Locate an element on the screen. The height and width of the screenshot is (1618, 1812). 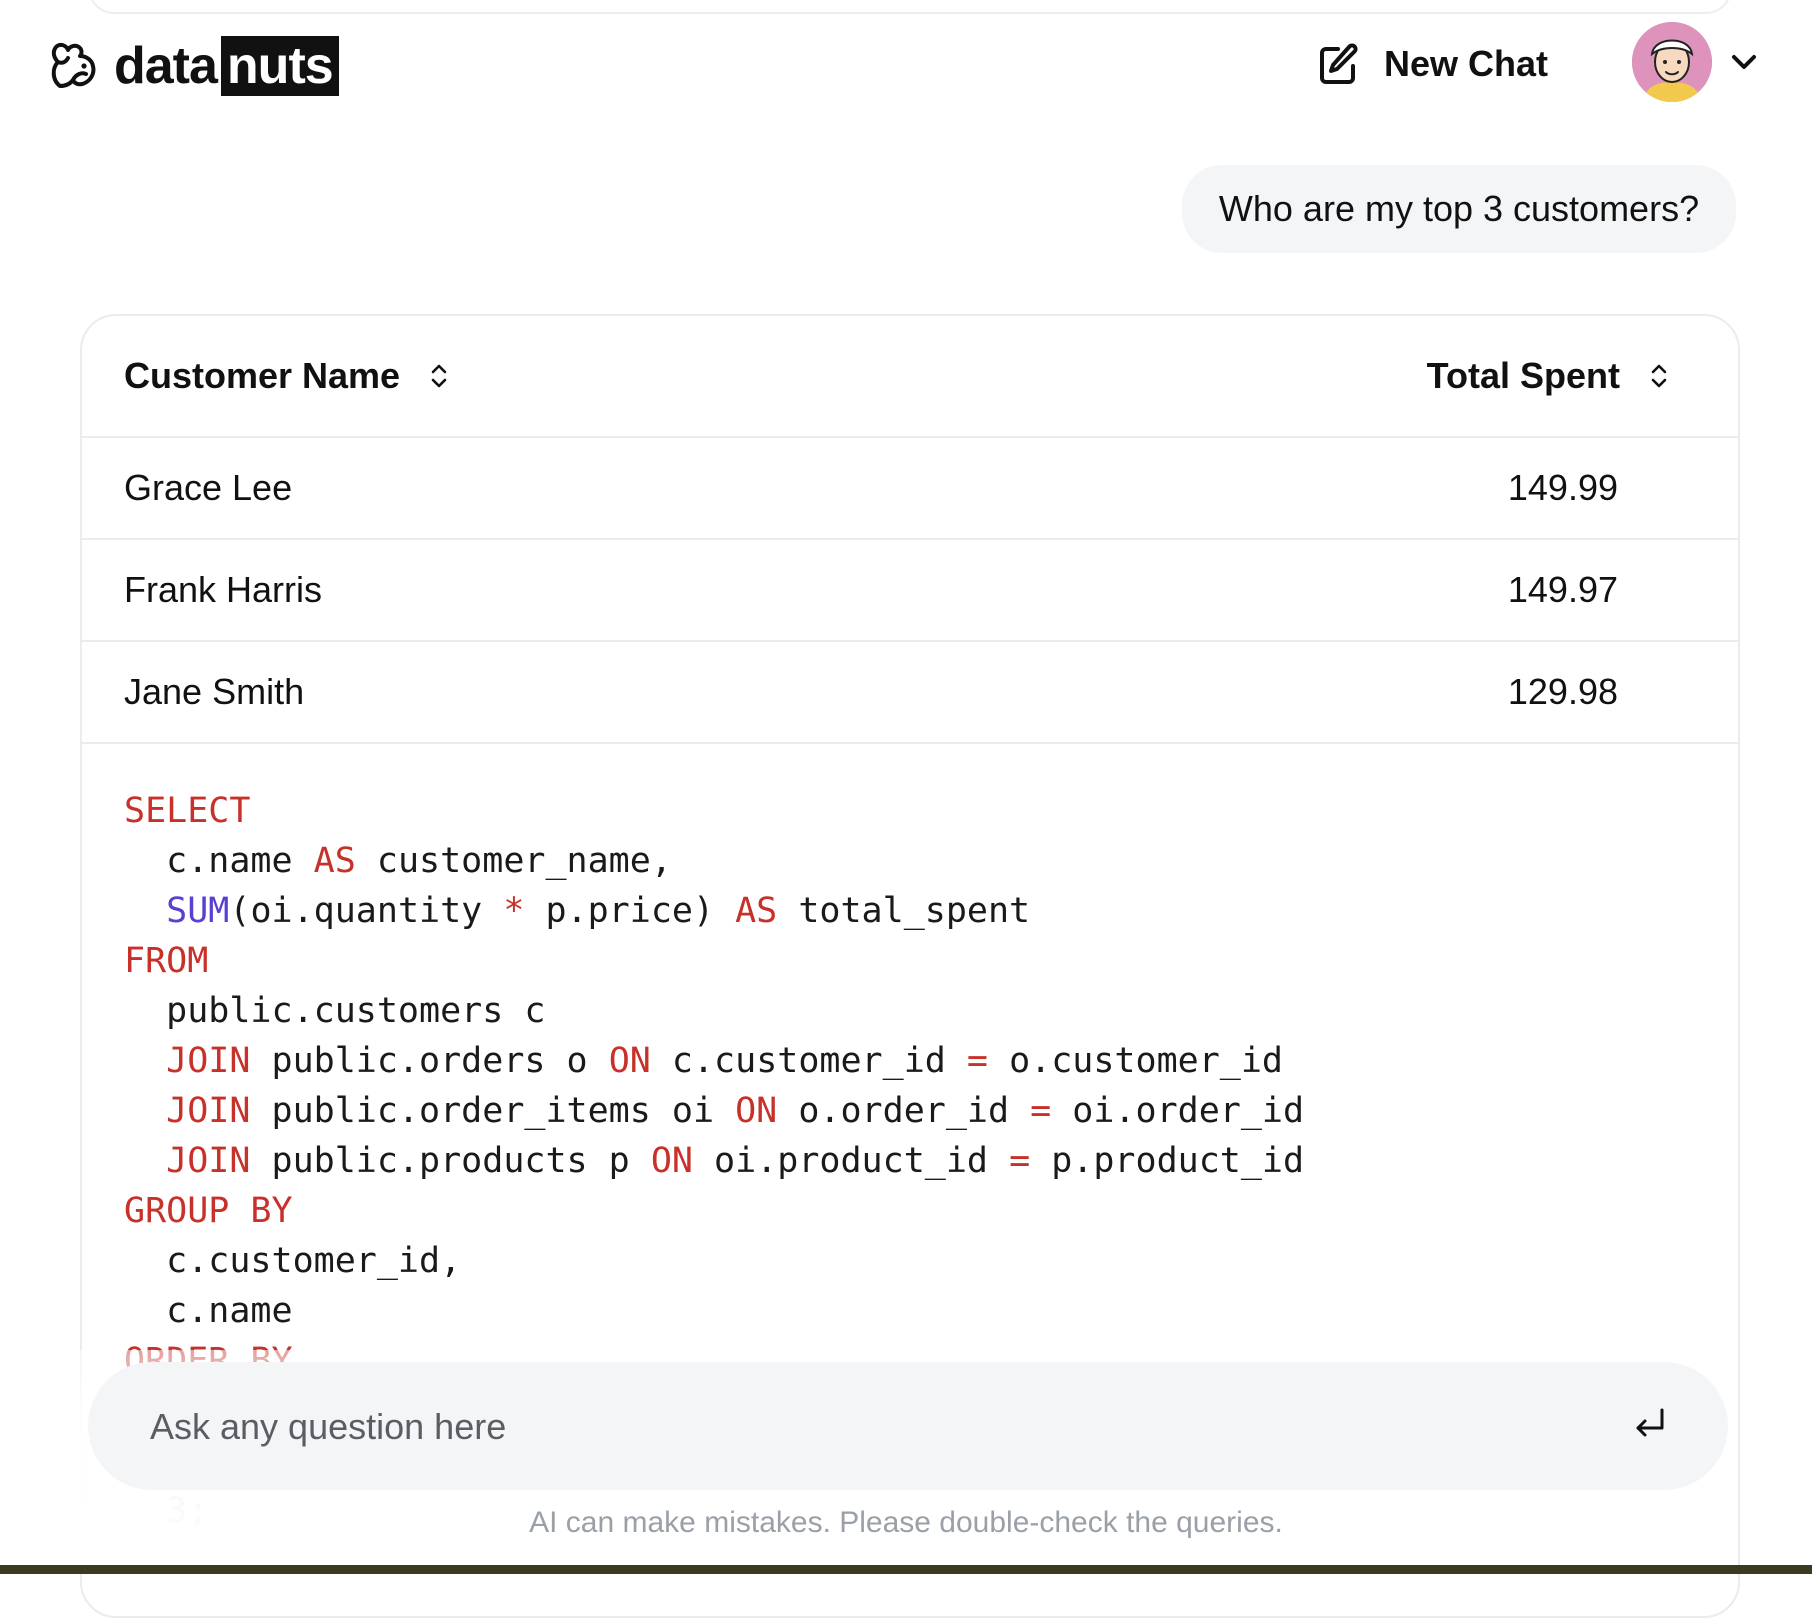
user-message-bubble: Who are my top 3 customers? is located at coordinates (1459, 209).